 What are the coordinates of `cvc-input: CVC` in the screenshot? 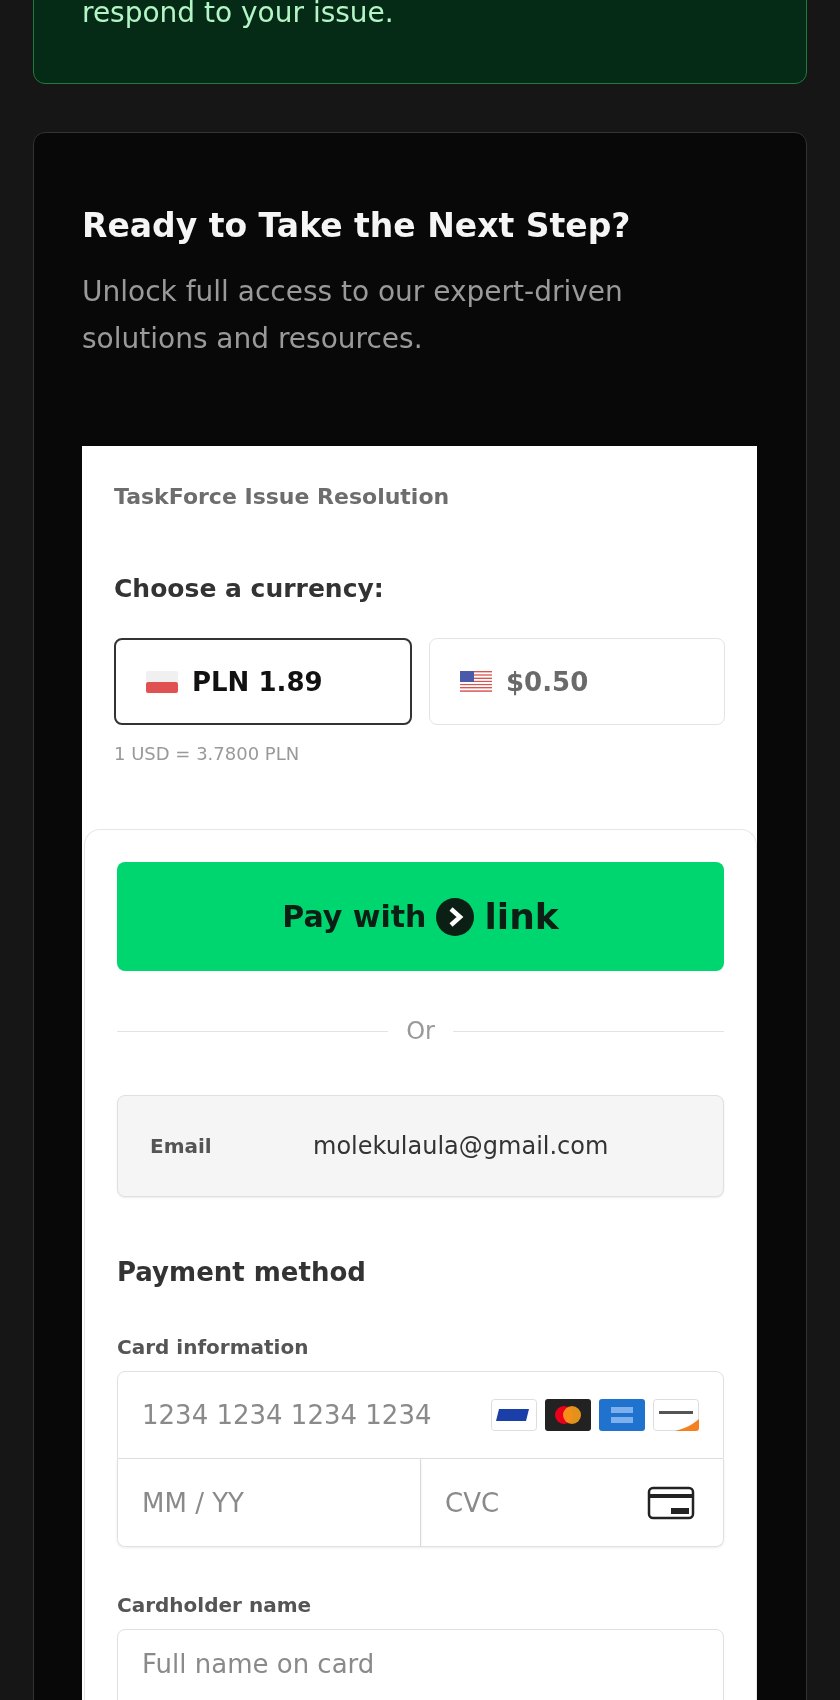 It's located at (546, 1502).